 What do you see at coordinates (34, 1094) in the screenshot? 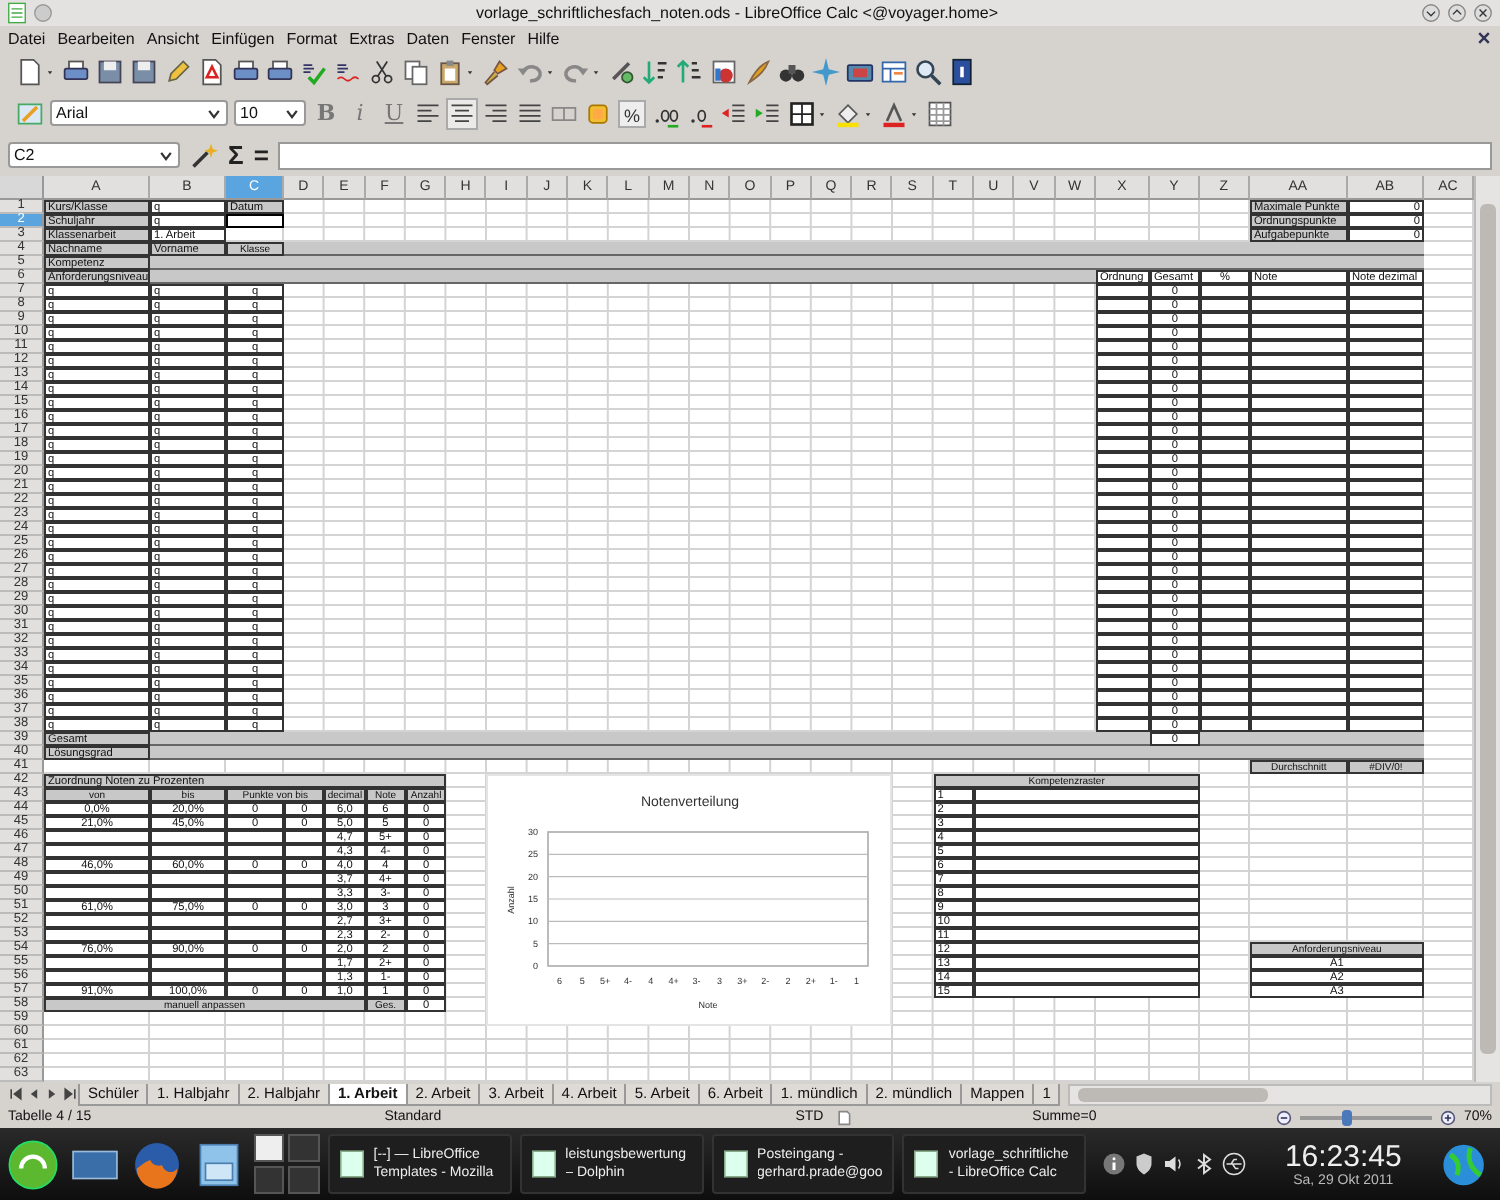
I see `previous-sheet-icon` at bounding box center [34, 1094].